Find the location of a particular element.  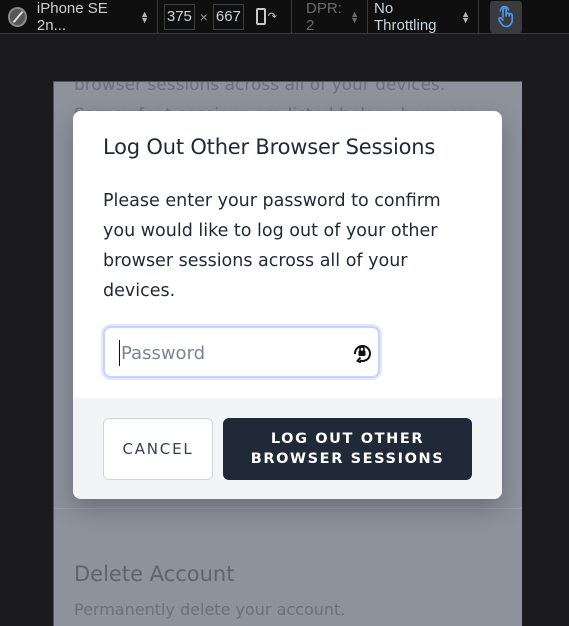

dpr-label: DPR: 2 is located at coordinates (324, 17).